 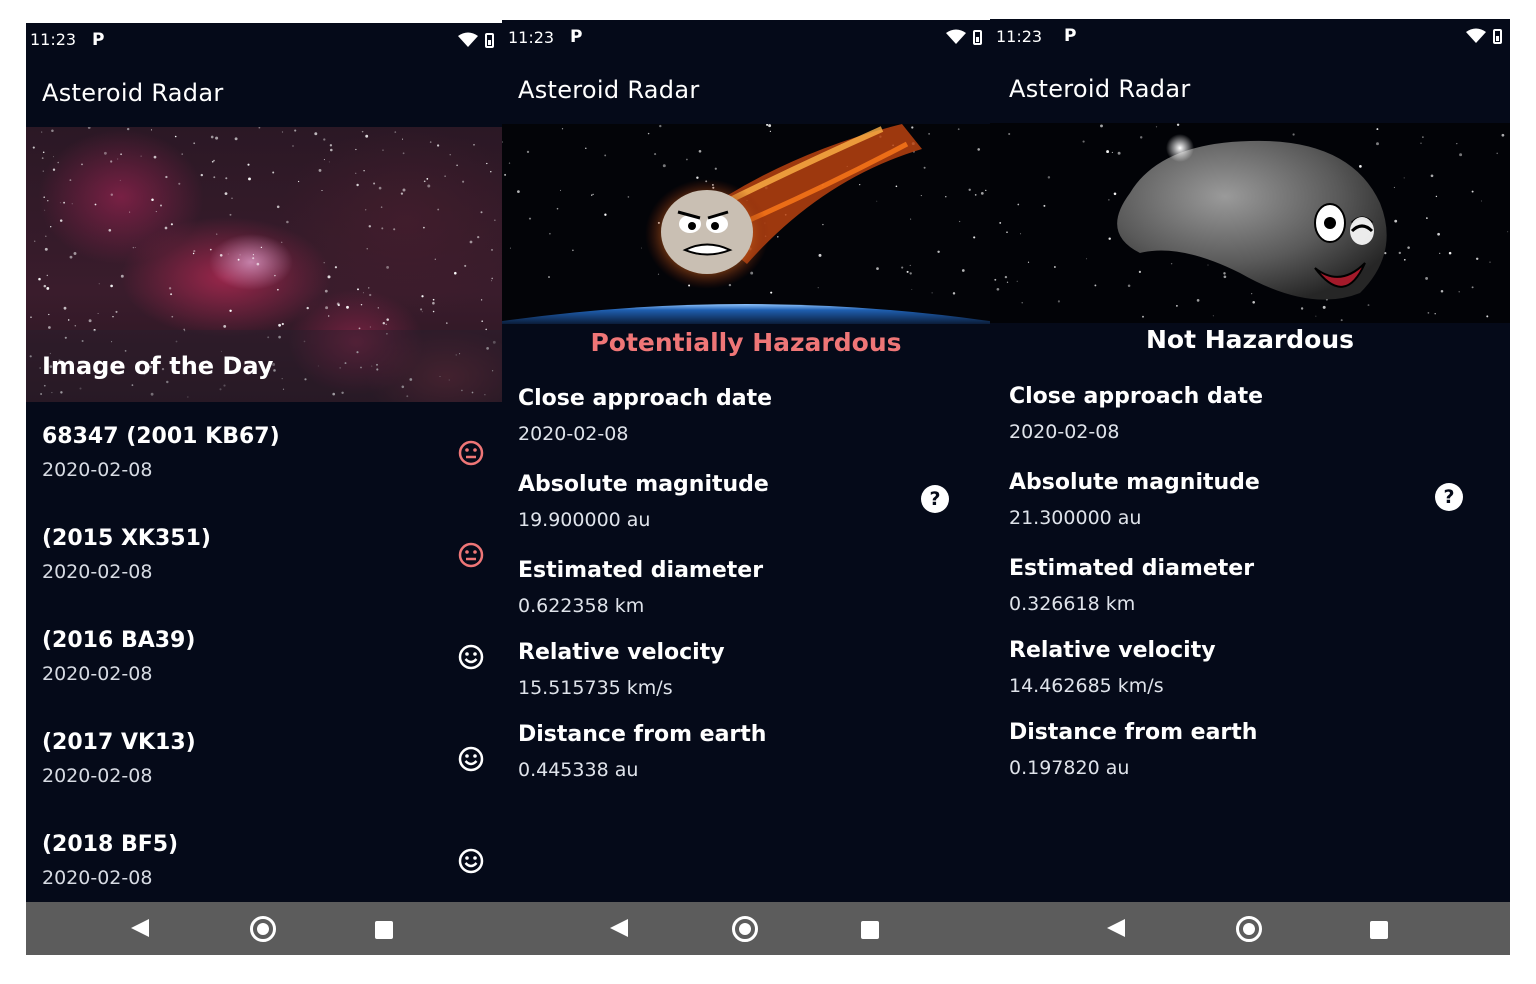 What do you see at coordinates (621, 669) in the screenshot?
I see `velocity-section: Relative velocity 15.515735 km/s` at bounding box center [621, 669].